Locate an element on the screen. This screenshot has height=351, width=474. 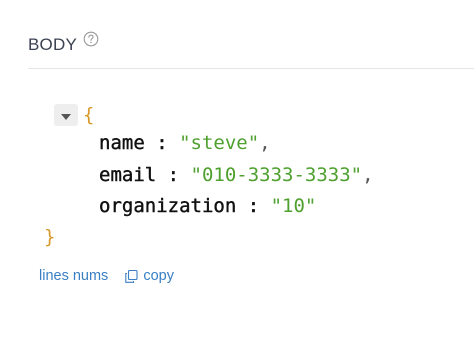
collapse-toggle-button is located at coordinates (66, 115).